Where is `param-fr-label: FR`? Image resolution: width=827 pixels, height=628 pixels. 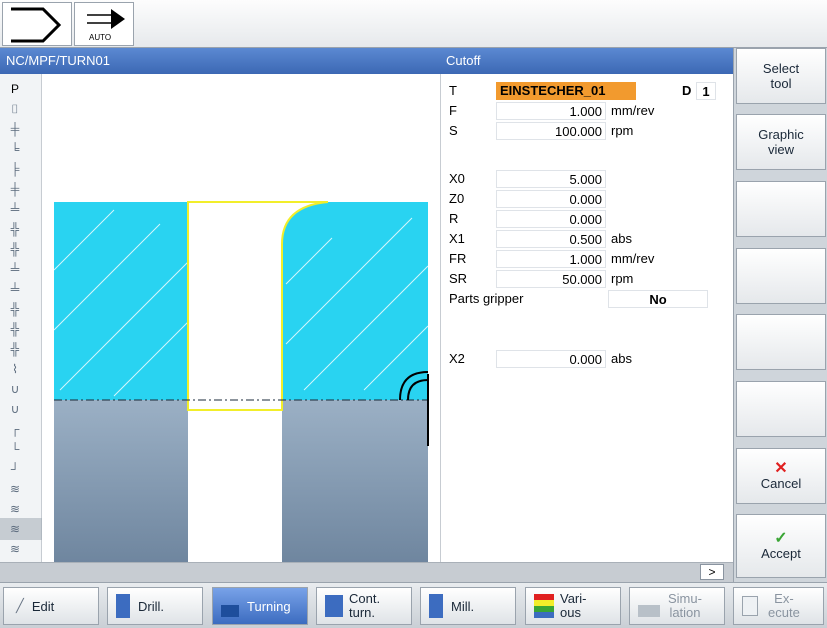 param-fr-label: FR is located at coordinates (458, 258).